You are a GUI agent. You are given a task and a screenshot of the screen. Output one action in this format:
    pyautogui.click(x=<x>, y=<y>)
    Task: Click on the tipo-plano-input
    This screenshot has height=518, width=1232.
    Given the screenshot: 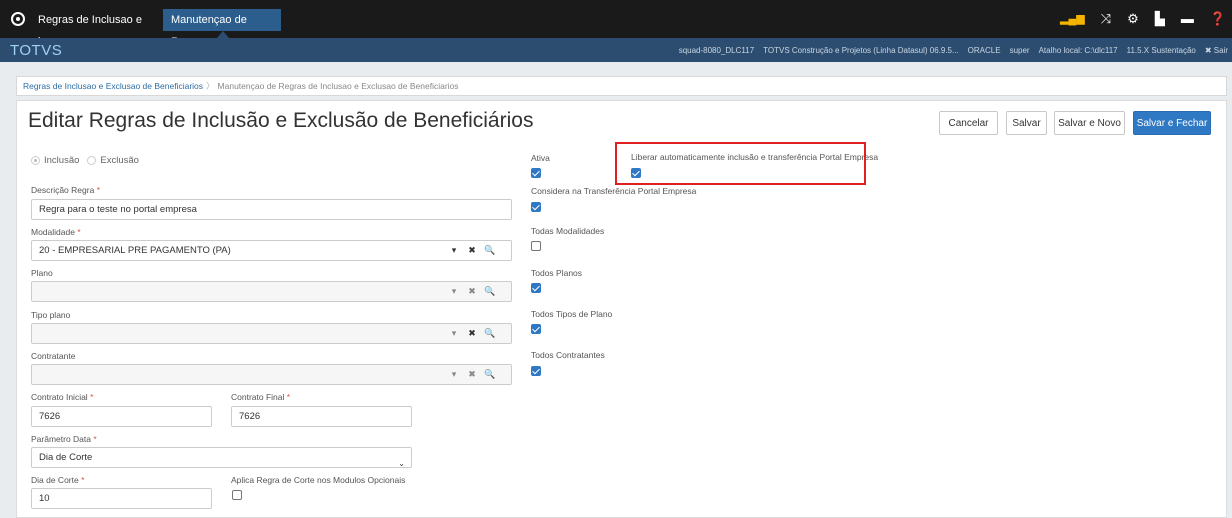 What is the action you would take?
    pyautogui.click(x=271, y=333)
    